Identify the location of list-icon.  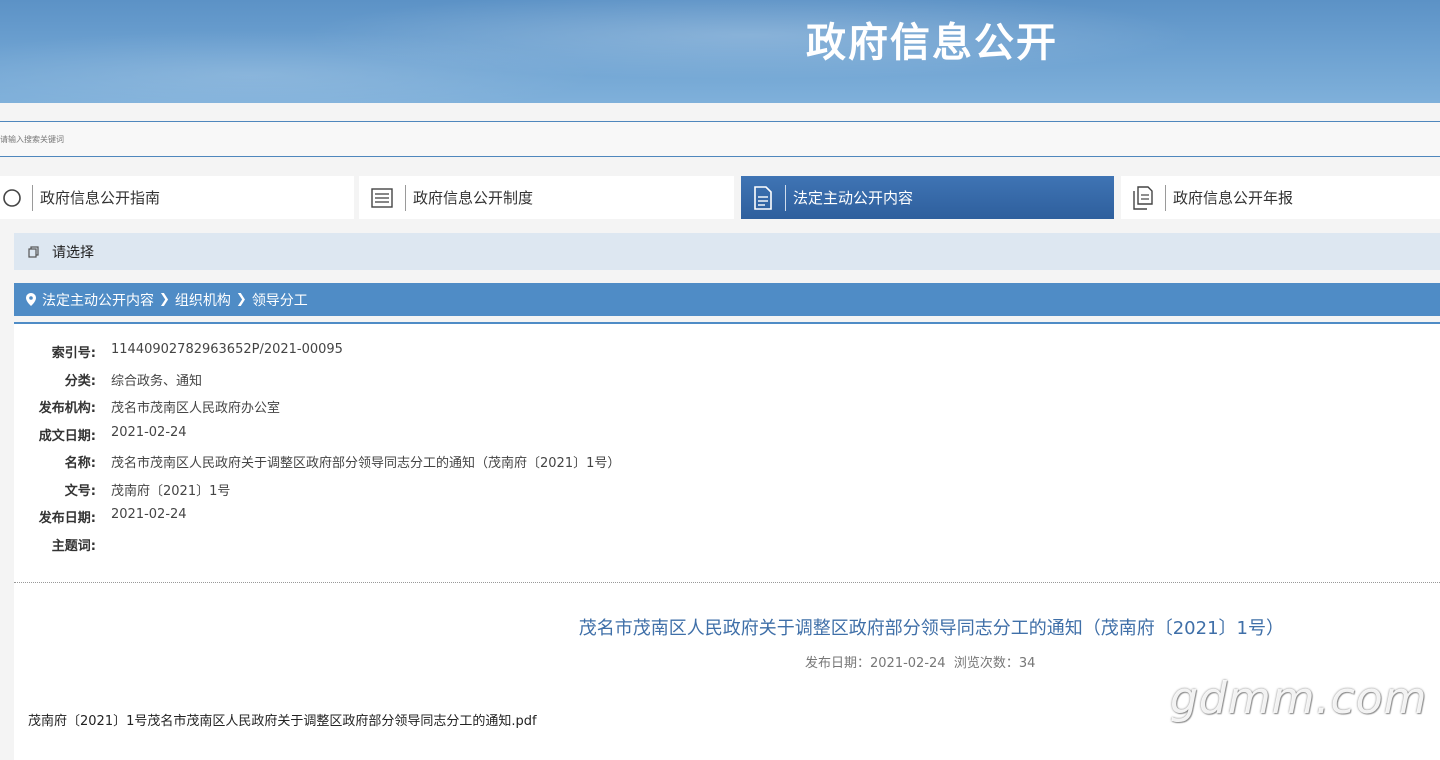
(382, 197).